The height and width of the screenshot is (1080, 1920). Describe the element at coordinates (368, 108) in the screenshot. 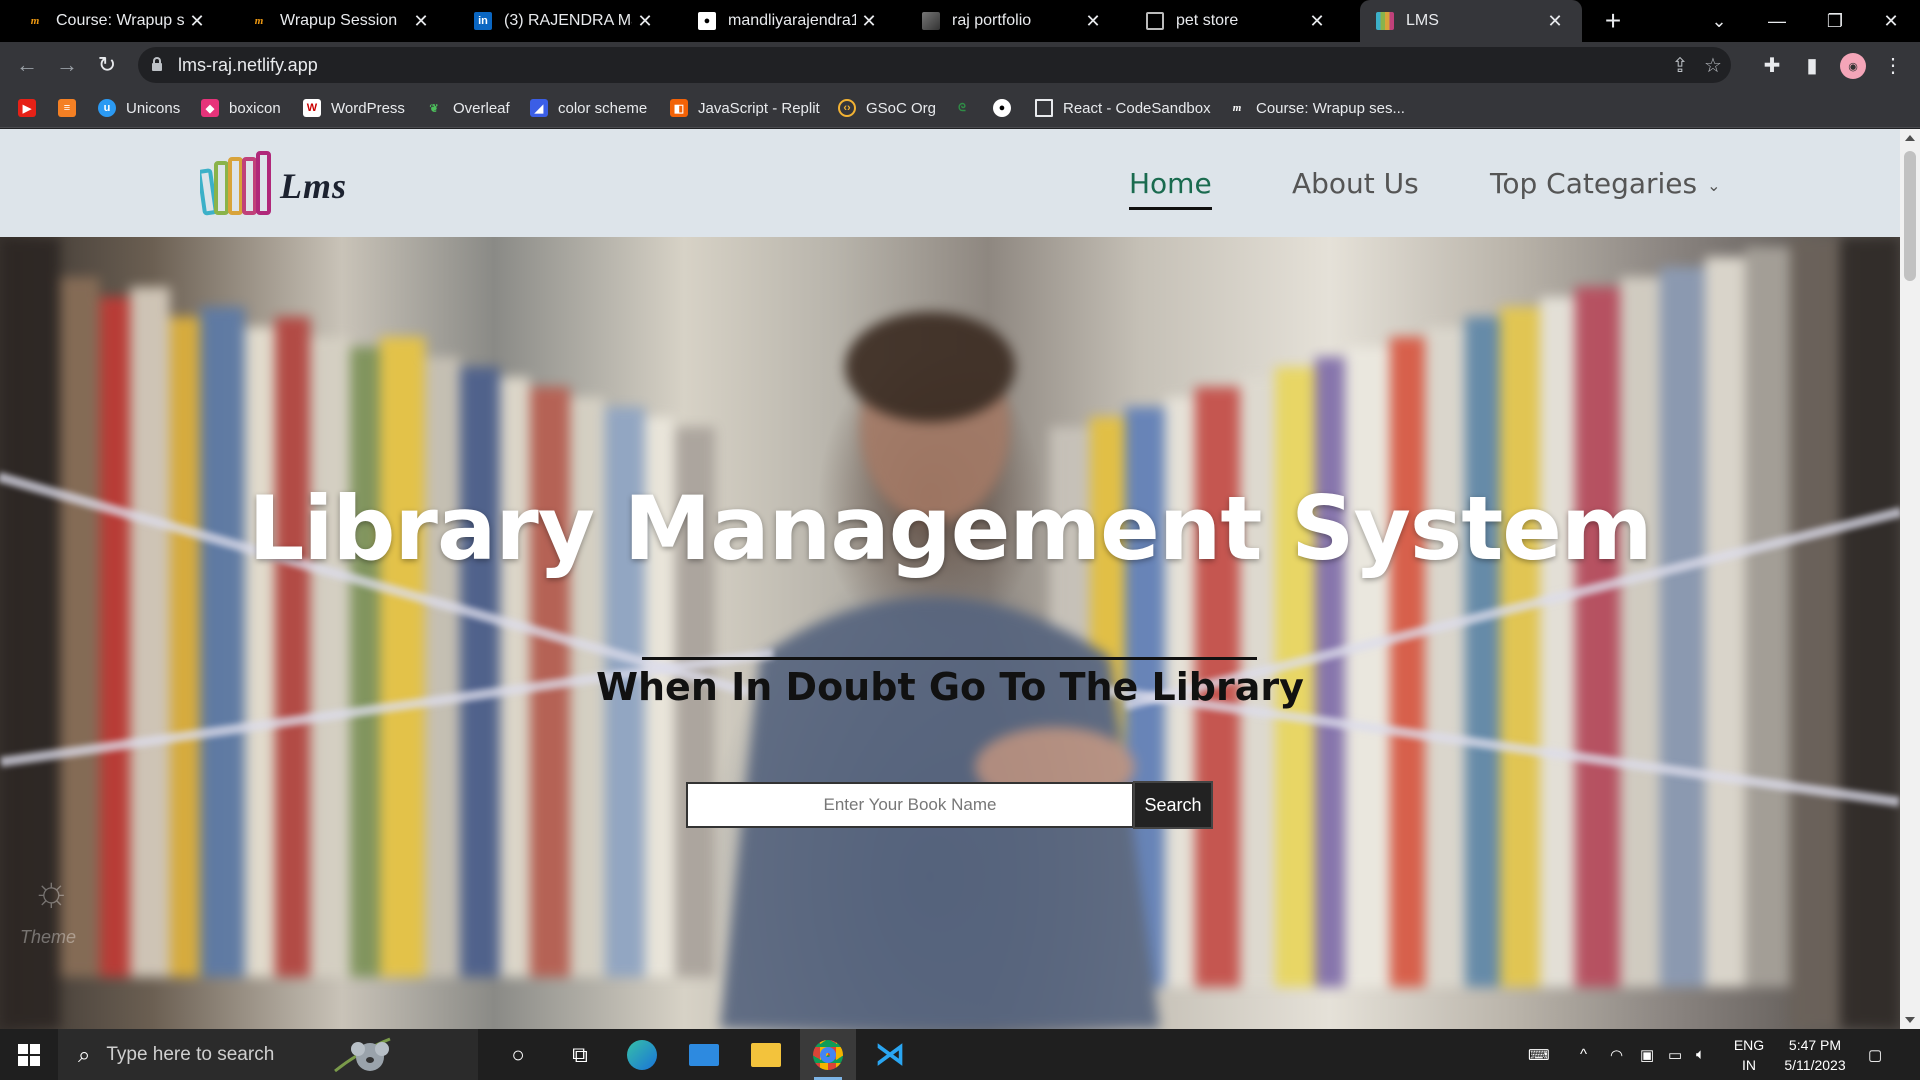

I see `bookmark-label: WordPress` at that location.